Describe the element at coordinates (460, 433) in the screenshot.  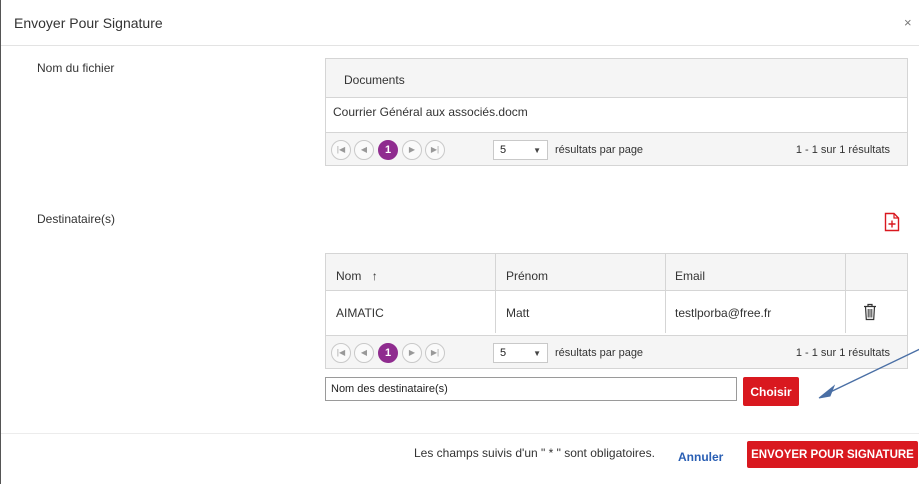
I see `footer-divider` at that location.